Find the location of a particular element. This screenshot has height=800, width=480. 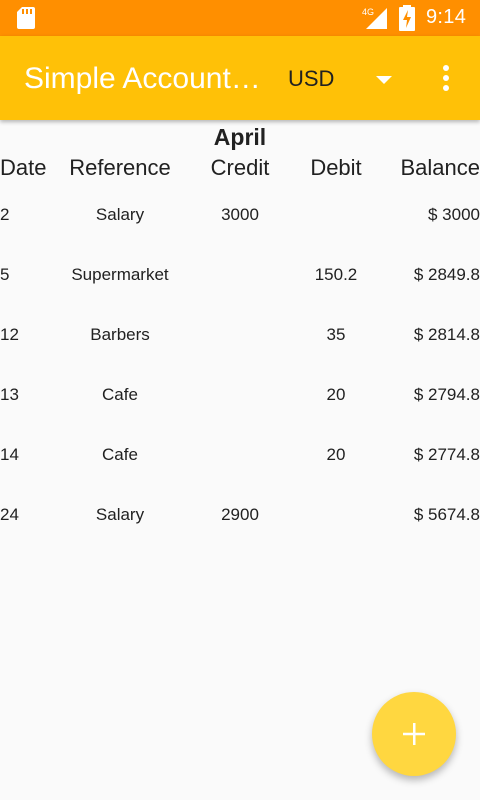

row-credit: 3000 is located at coordinates (240, 214).